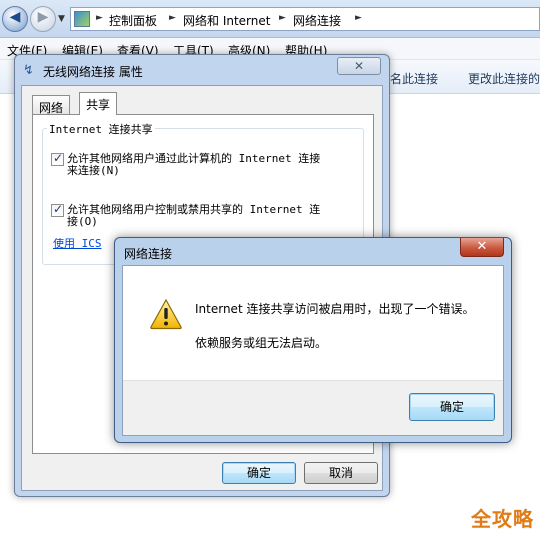 The image size is (540, 533). I want to click on address-field: ► 控制面板 ► 网络和 Internet ► 网络连接 ►, so click(305, 19).